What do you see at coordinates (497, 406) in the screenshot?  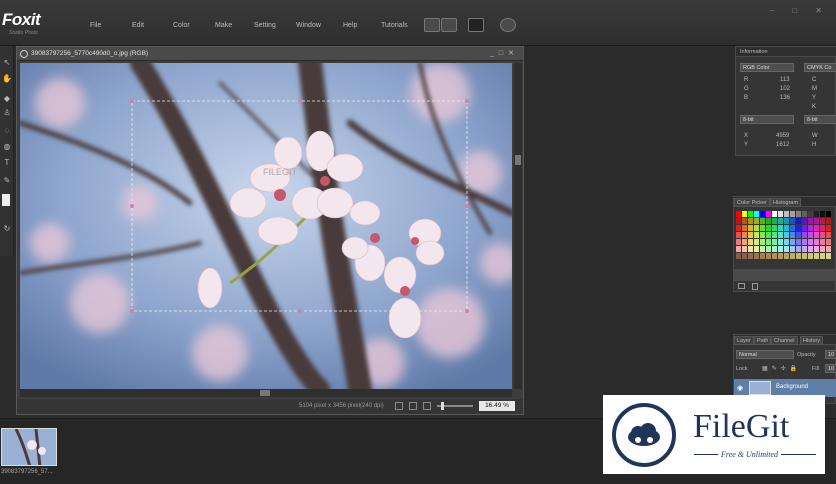 I see `zoom-input: 16.49 %` at bounding box center [497, 406].